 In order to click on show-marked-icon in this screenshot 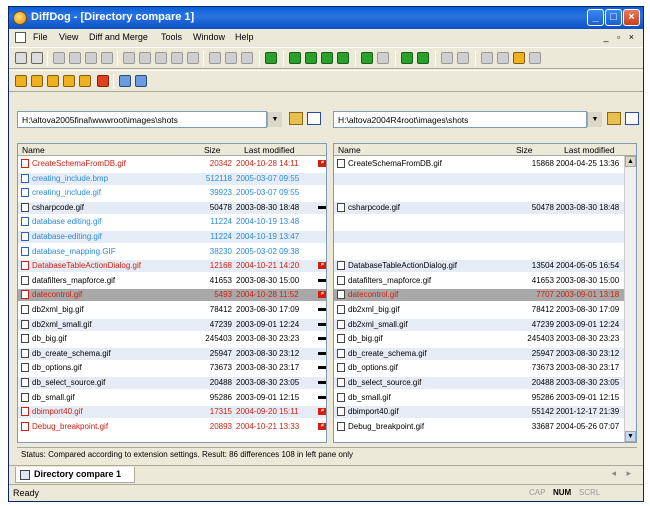, I will do `click(103, 81)`.